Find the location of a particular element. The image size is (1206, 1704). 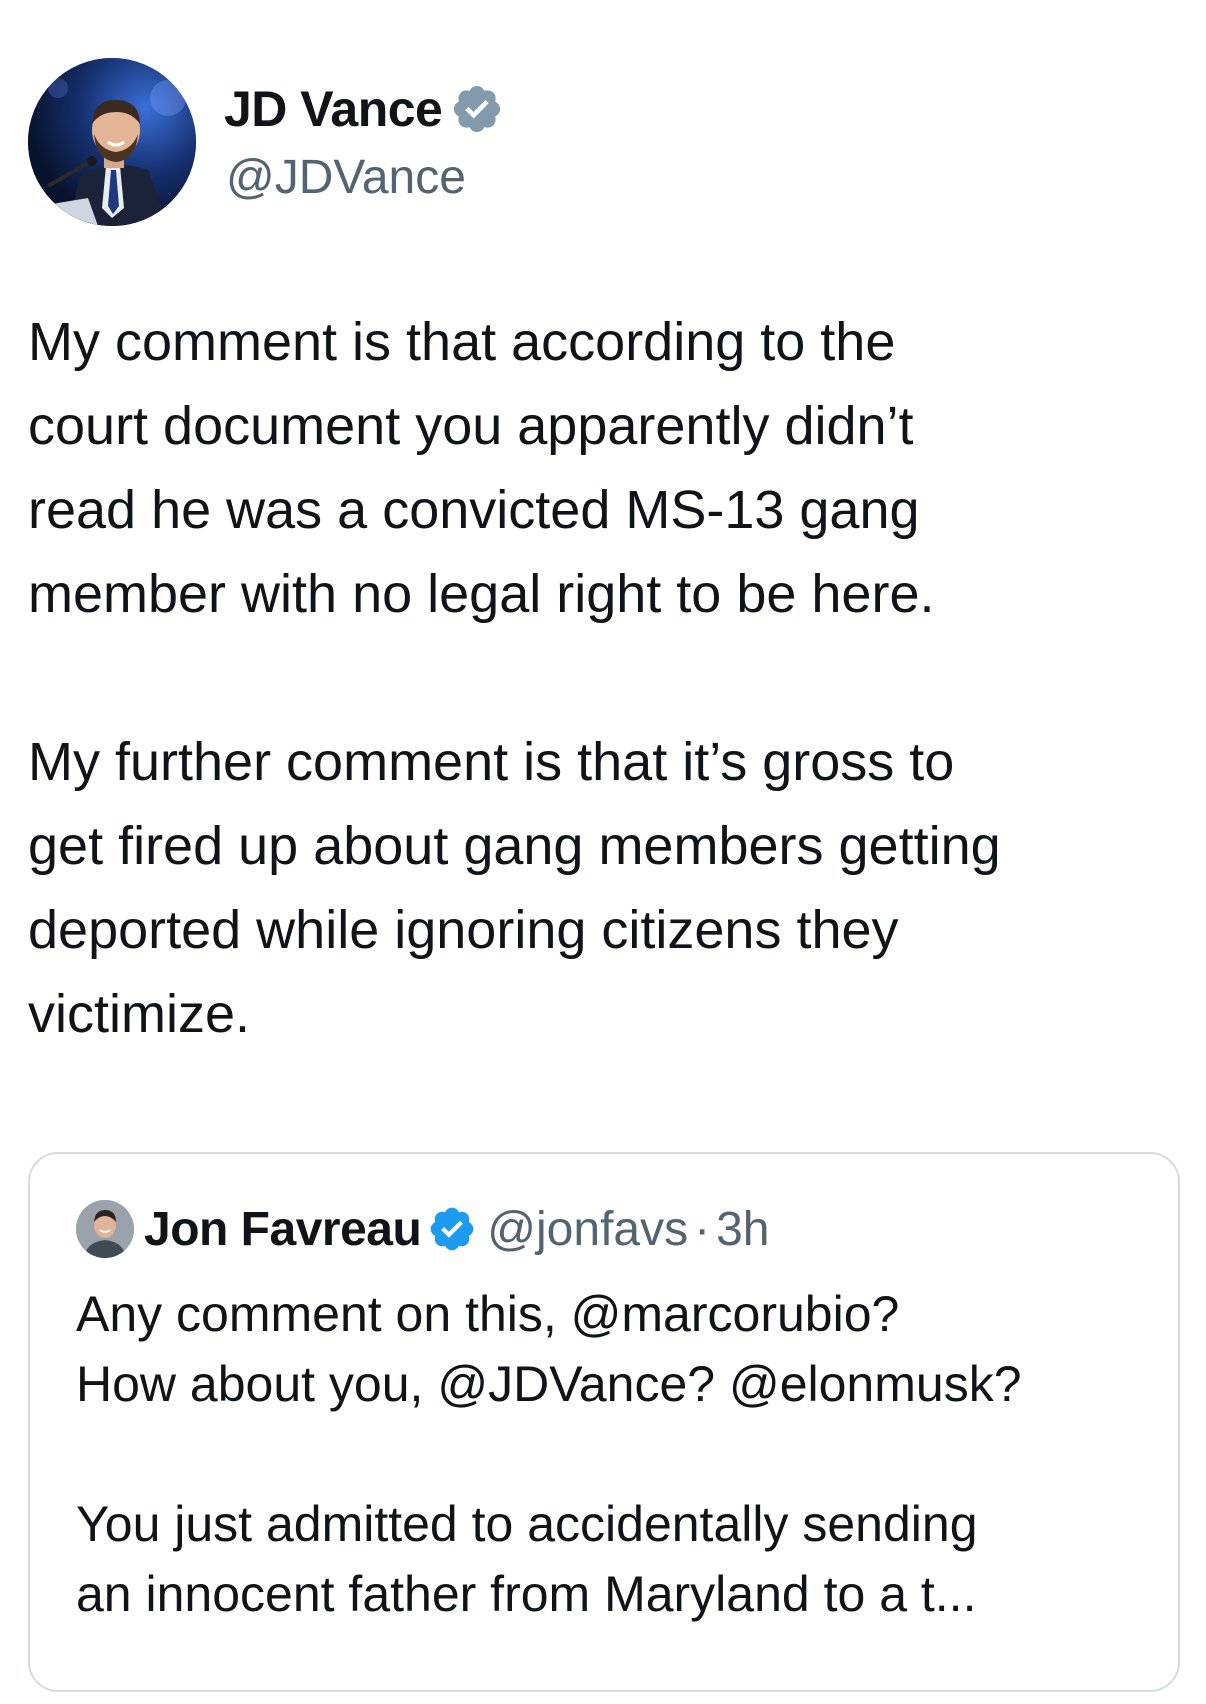

quoted-tweet-timestamp: 3h is located at coordinates (742, 1229).